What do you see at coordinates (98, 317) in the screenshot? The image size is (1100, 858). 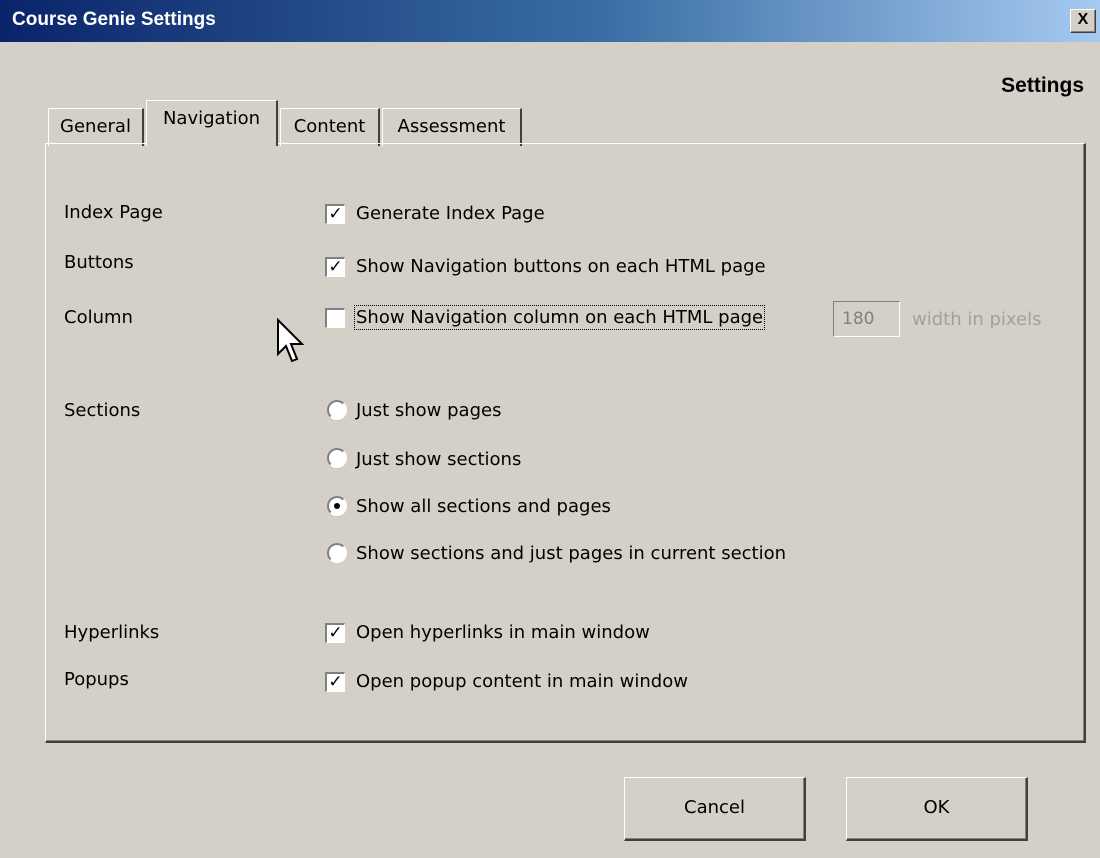 I see `column-label: Column` at bounding box center [98, 317].